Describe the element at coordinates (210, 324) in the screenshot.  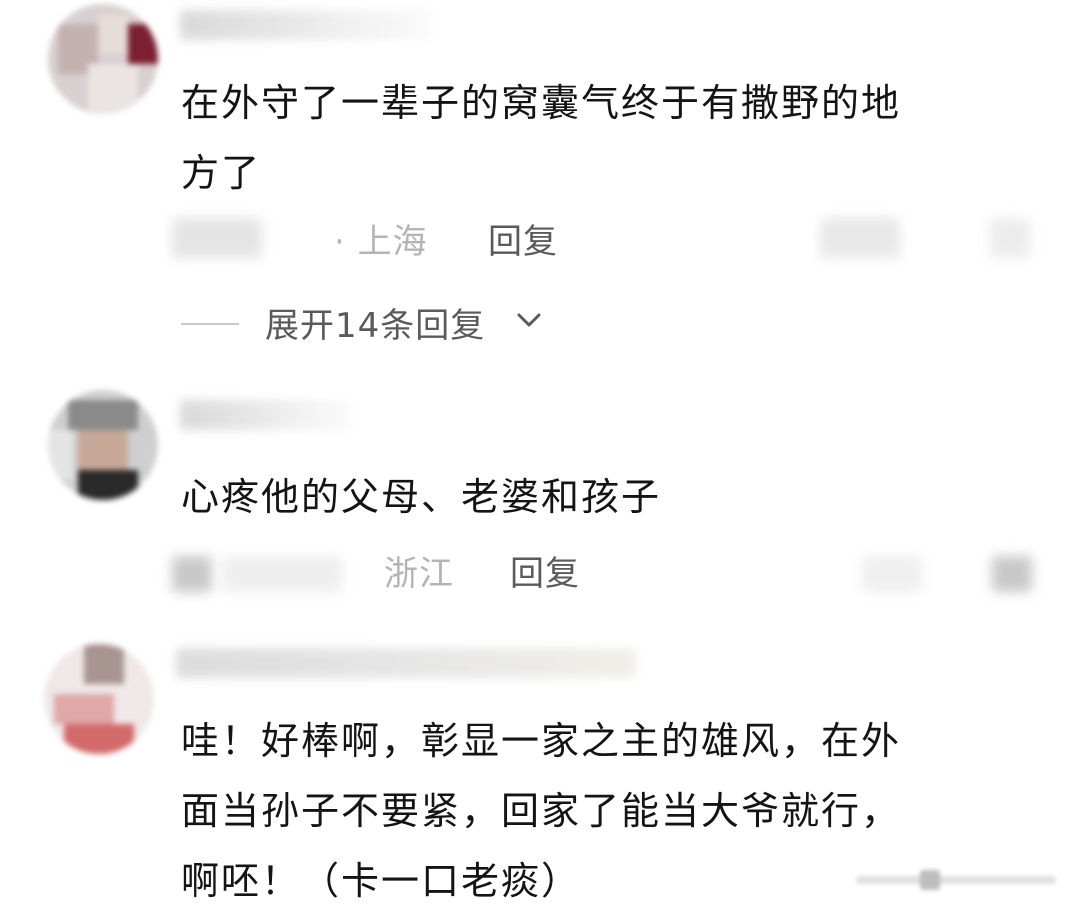
I see `divider` at that location.